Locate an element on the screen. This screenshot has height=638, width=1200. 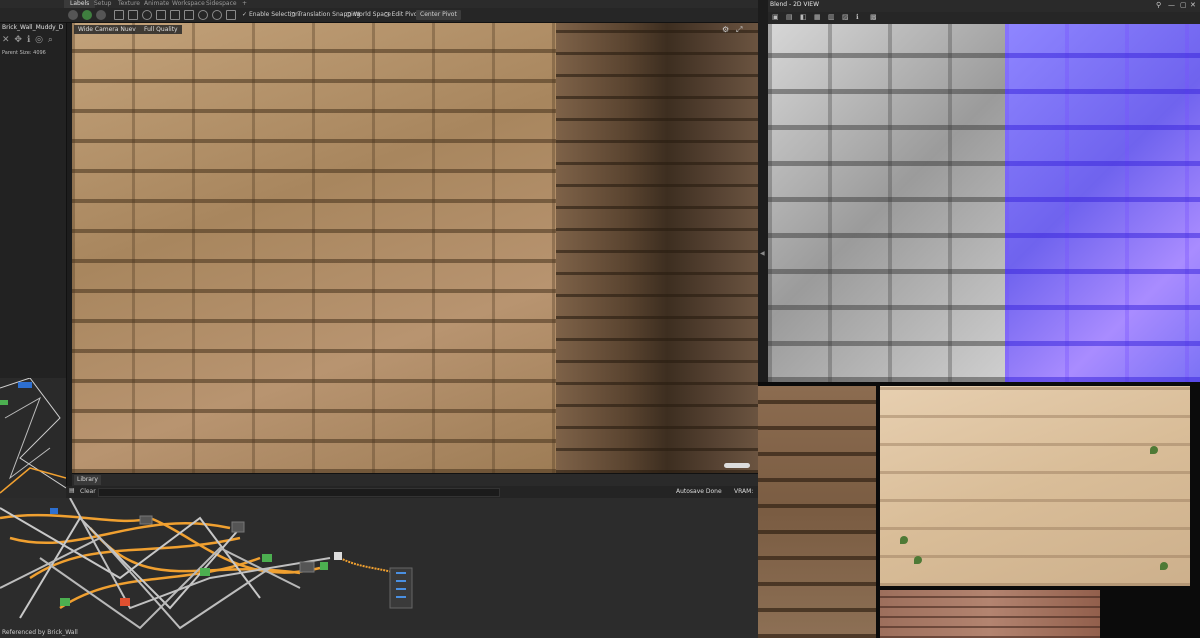
quality-dropdown: Full Quality is located at coordinates (161, 29).